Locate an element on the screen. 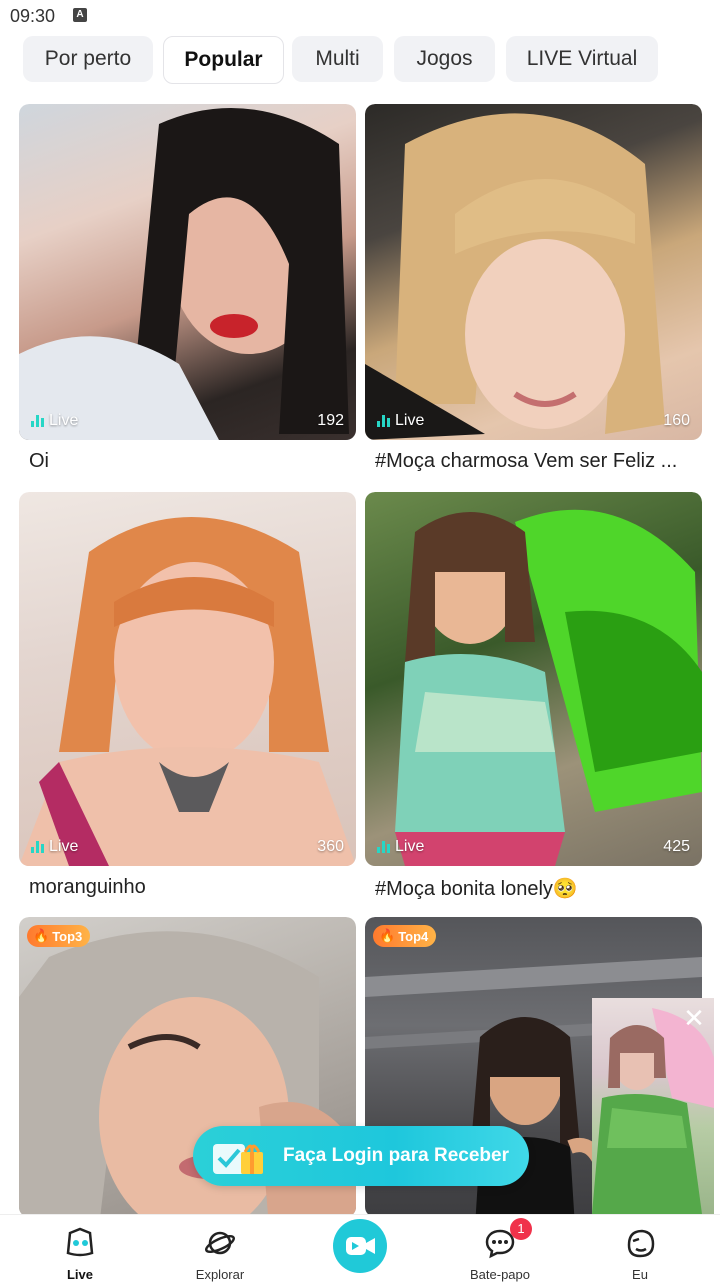  nav-live: Live is located at coordinates (80, 1251).